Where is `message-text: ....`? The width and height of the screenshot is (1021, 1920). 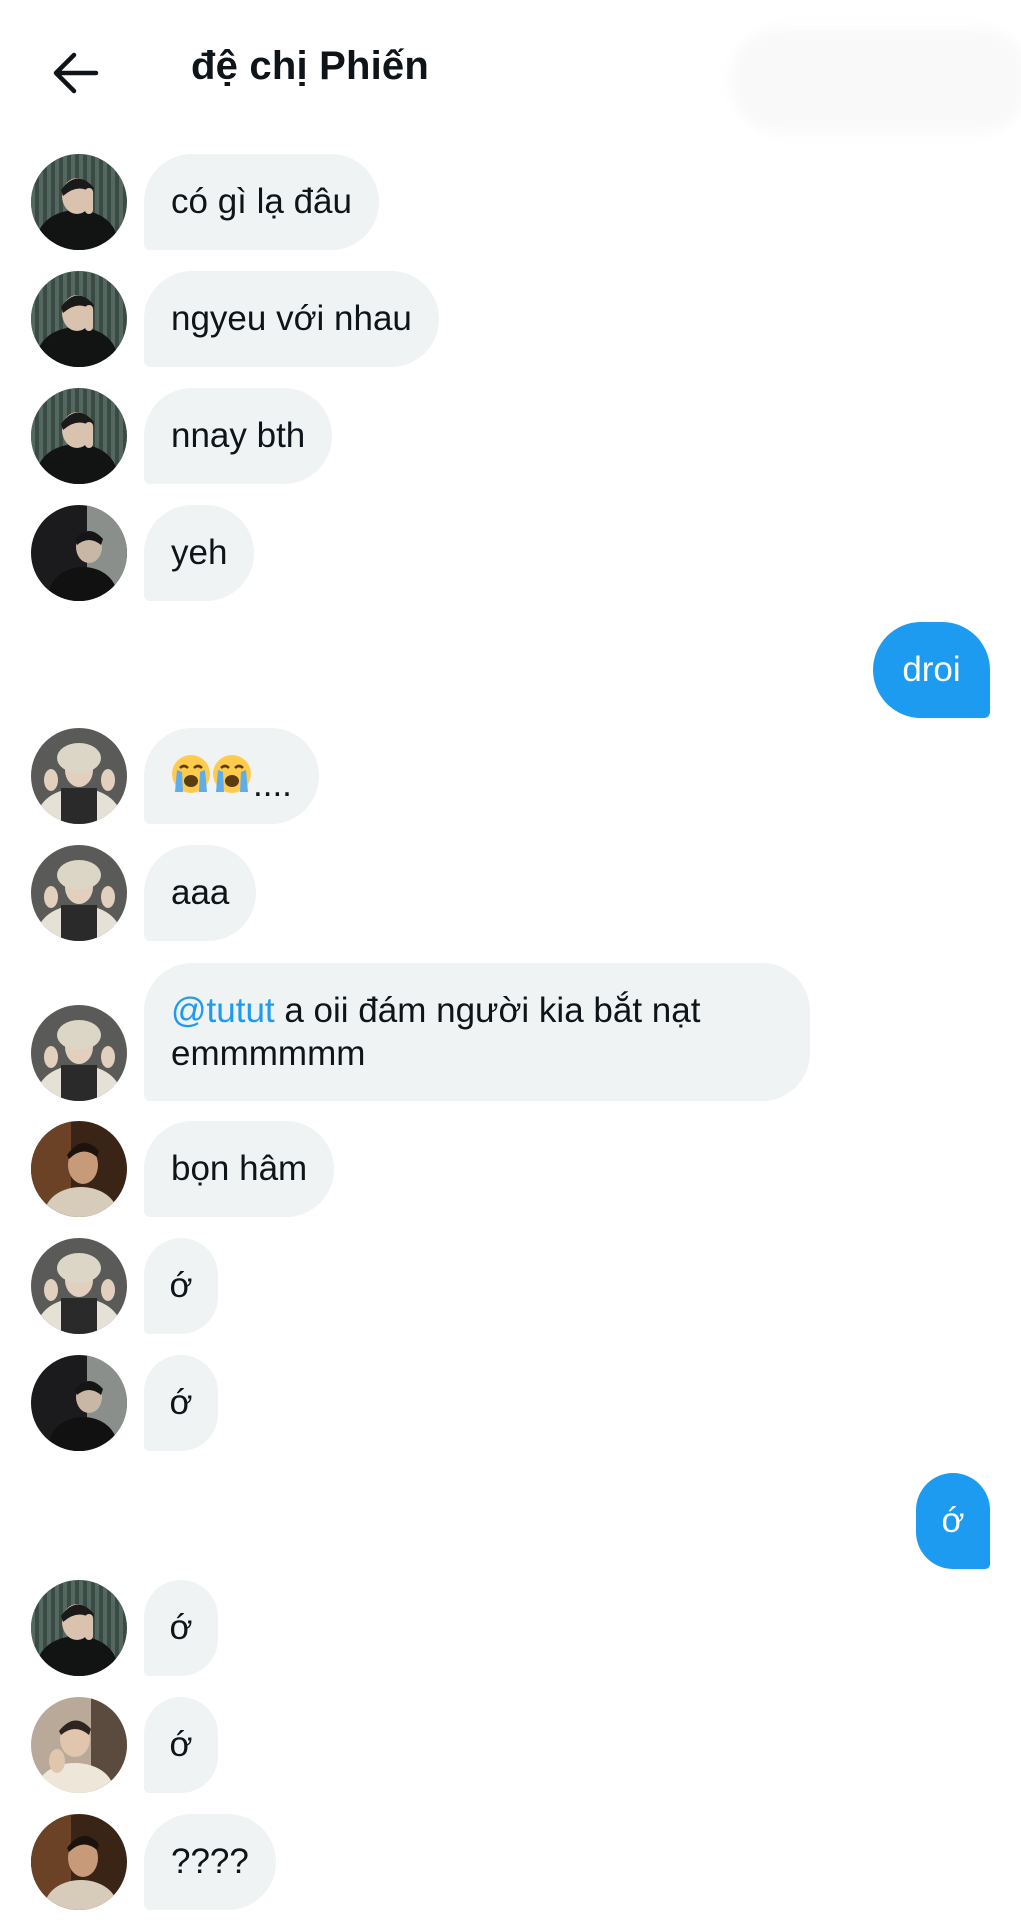
message-text: .... is located at coordinates (272, 784).